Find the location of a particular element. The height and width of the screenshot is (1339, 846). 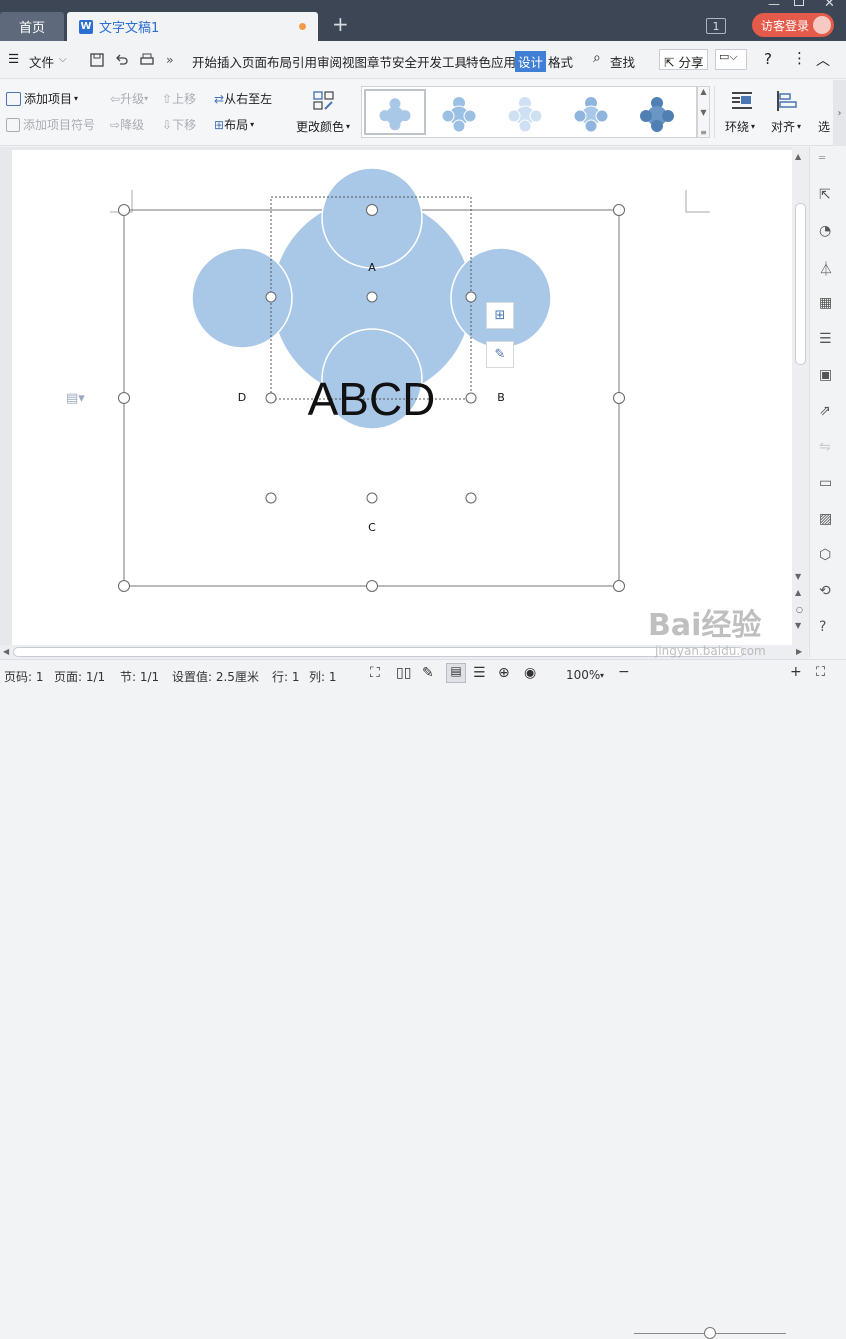

outline-view-icon: ☰ is located at coordinates (479, 673).